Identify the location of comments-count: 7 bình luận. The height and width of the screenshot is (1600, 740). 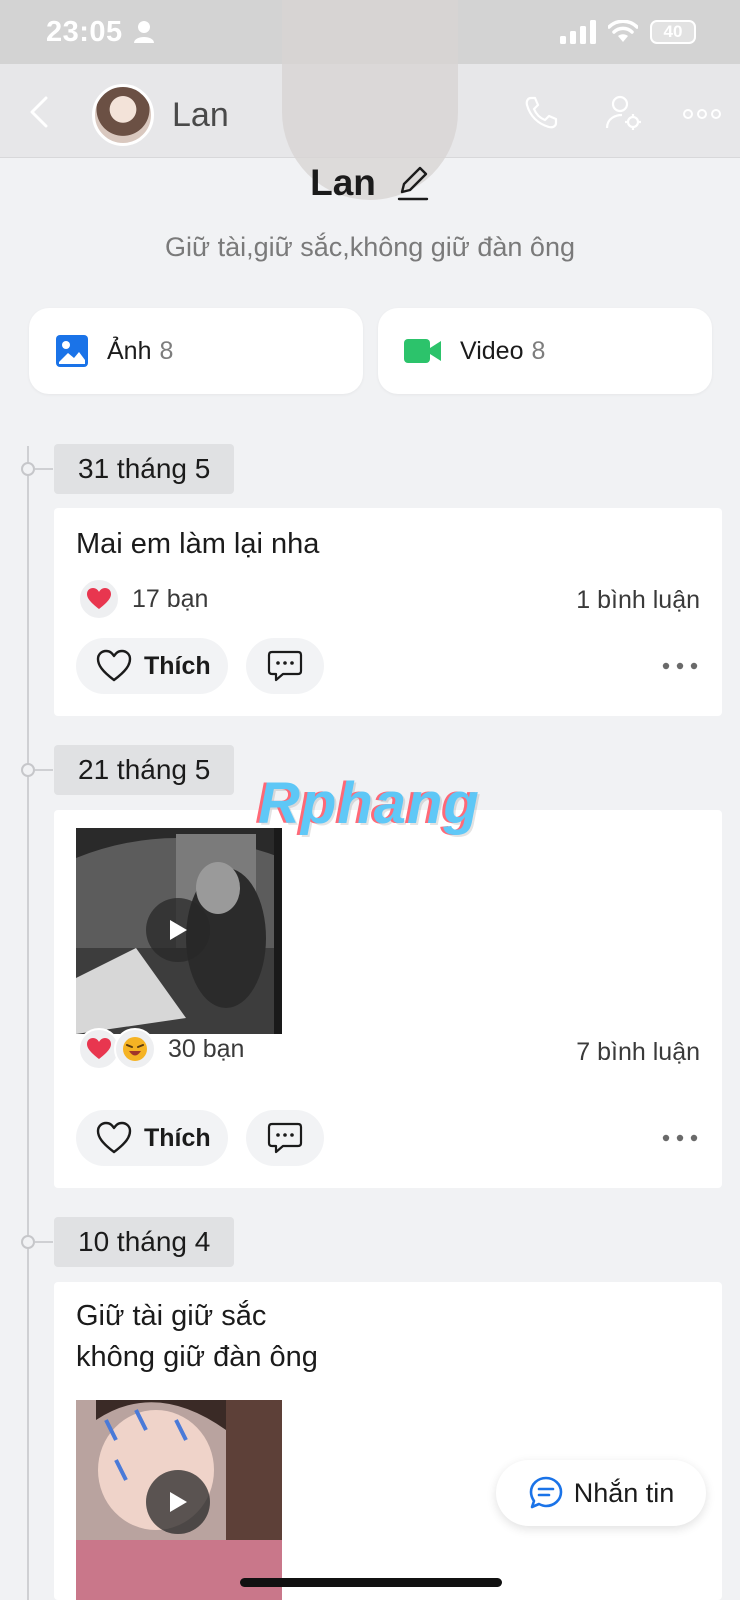
(638, 1052).